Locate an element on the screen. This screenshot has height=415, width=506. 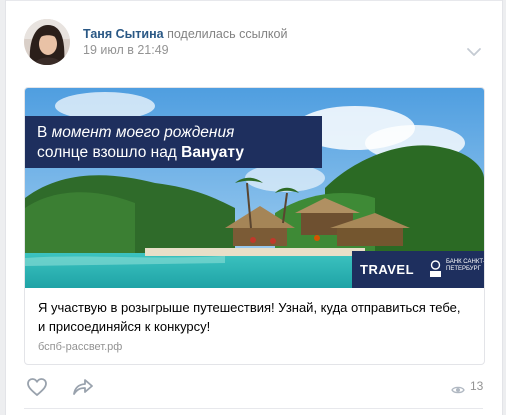
bank-logo-text: БАНК САНКТ-ПЕТЕРБУРГ is located at coordinates (465, 265).